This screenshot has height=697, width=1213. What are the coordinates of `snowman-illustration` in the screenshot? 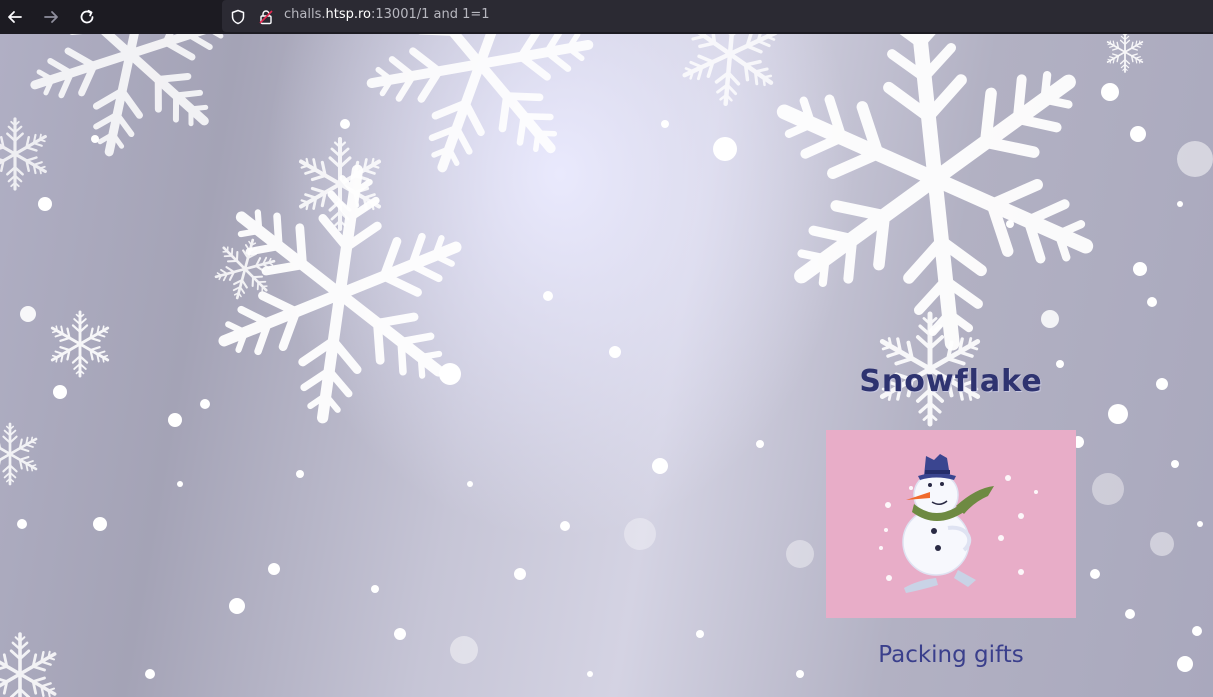 It's located at (958, 523).